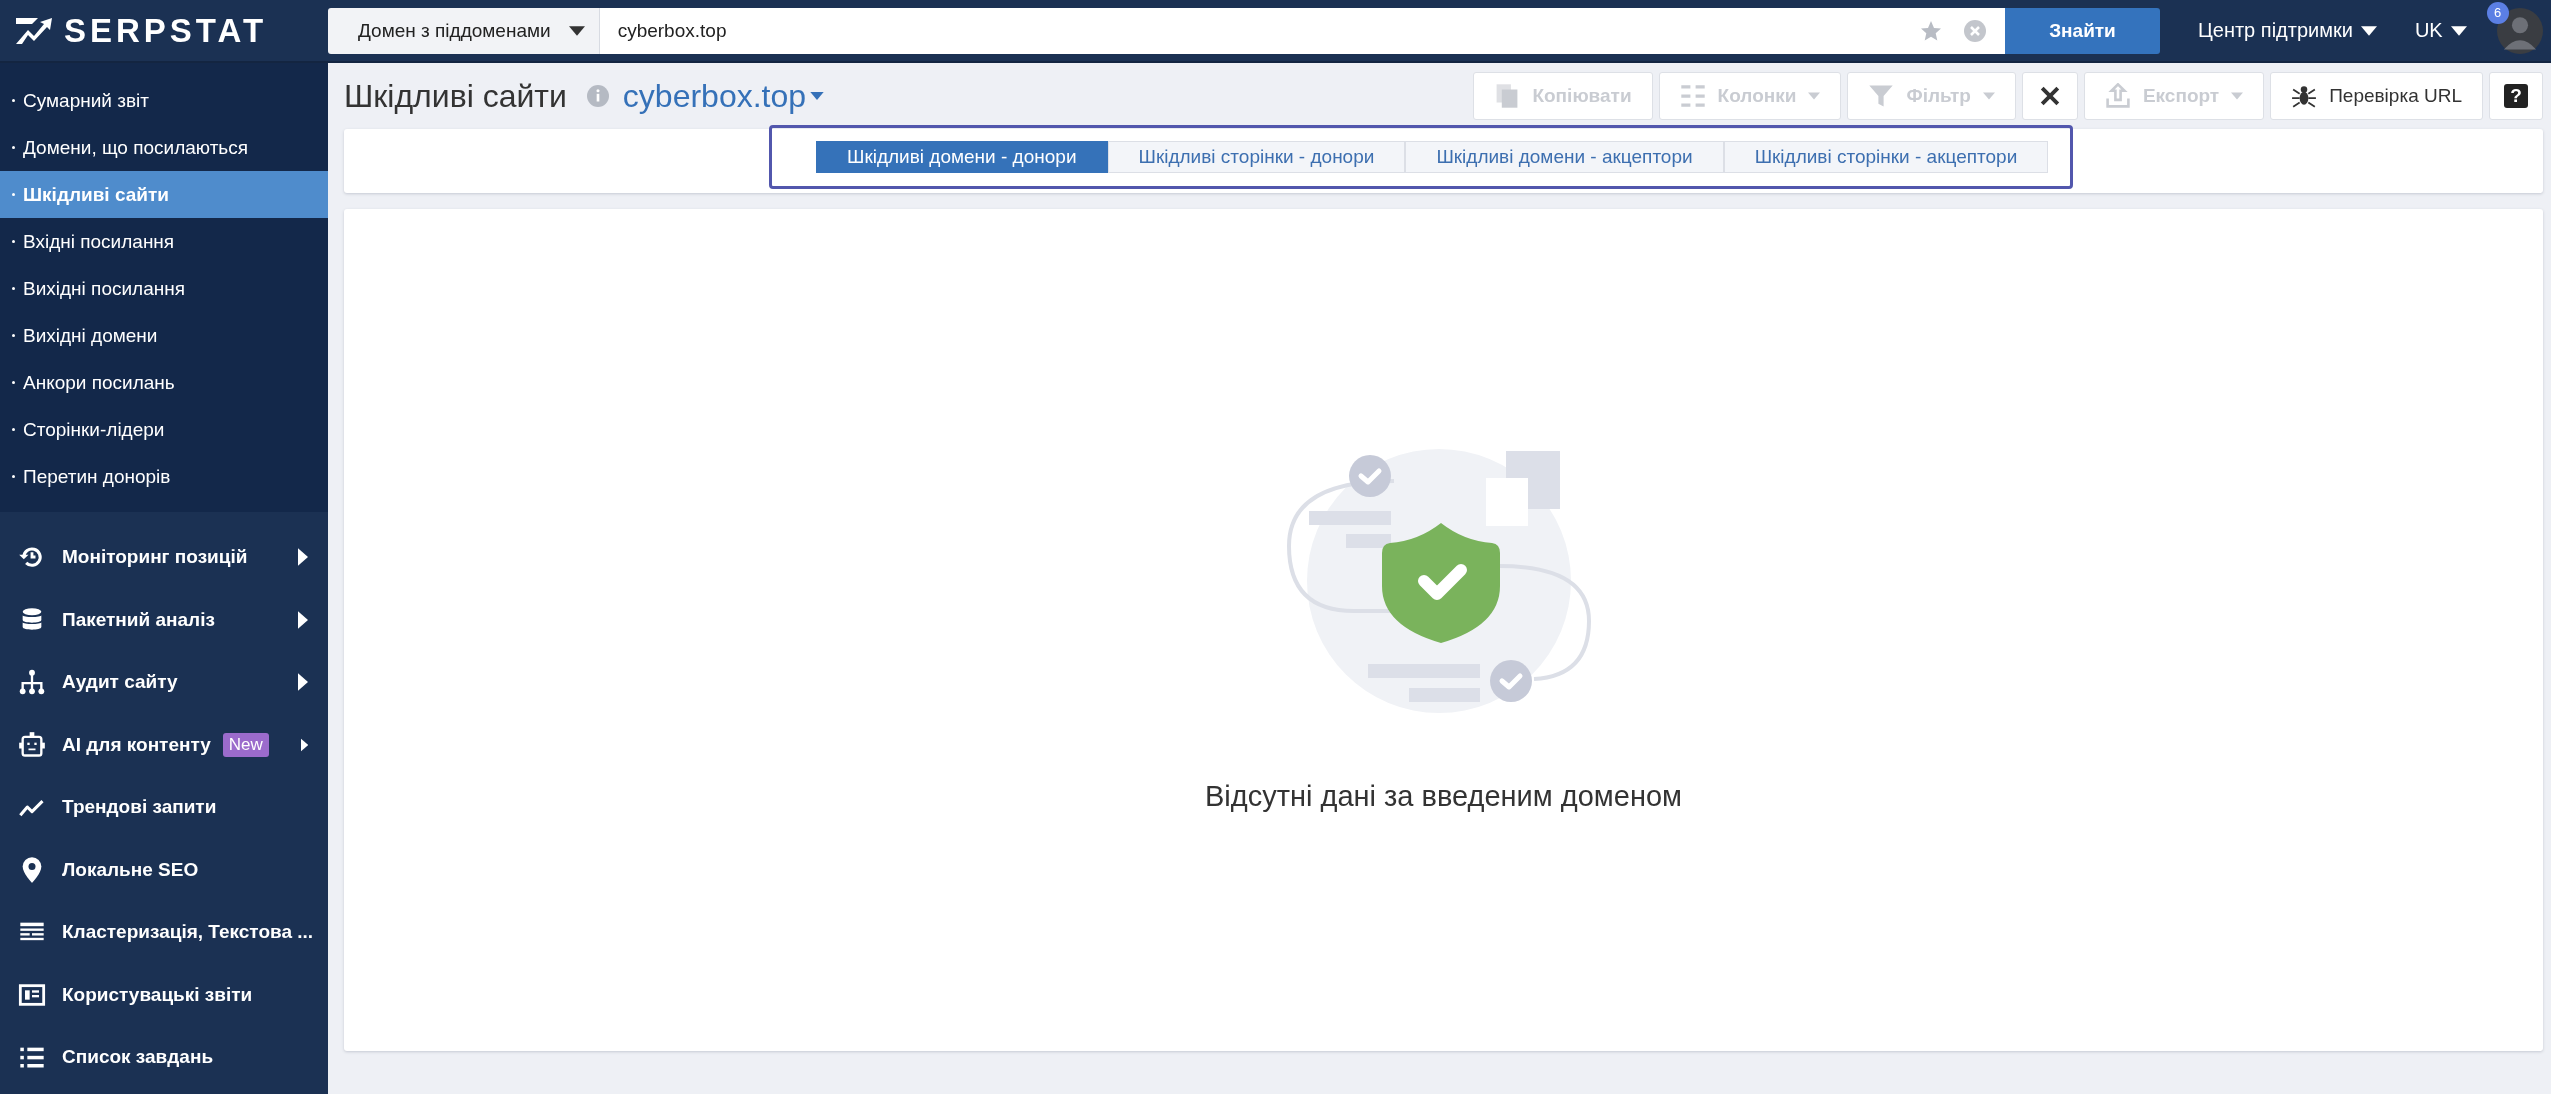 The width and height of the screenshot is (2551, 1094). I want to click on new-badge: New, so click(245, 744).